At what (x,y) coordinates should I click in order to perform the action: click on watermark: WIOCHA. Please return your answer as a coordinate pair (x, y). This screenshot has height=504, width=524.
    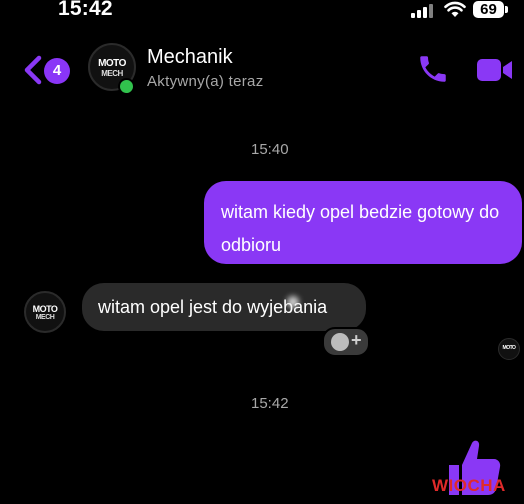
    Looking at the image, I should click on (469, 485).